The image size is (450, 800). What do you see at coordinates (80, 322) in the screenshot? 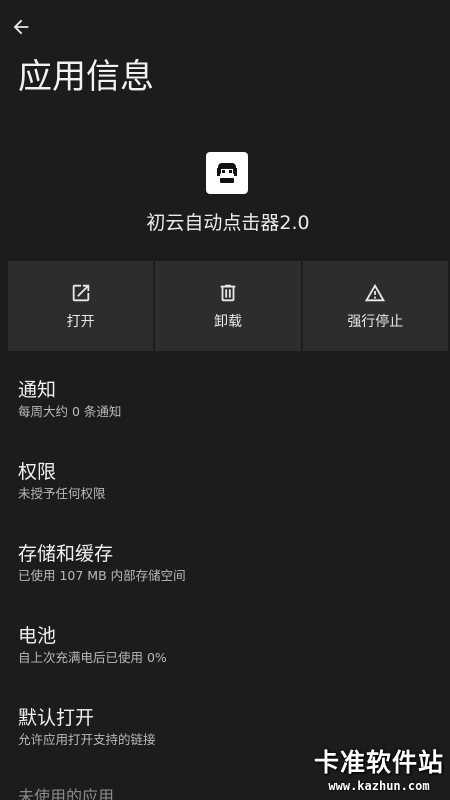
I see `open-button-label: 打开` at bounding box center [80, 322].